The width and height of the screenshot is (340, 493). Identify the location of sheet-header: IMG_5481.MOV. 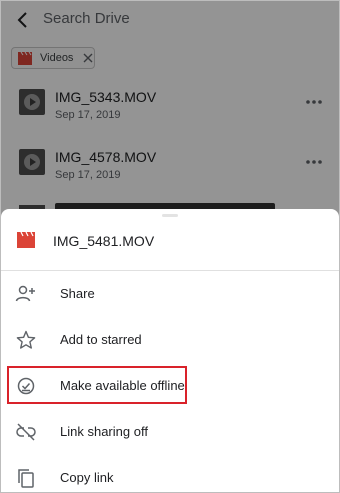
(170, 244).